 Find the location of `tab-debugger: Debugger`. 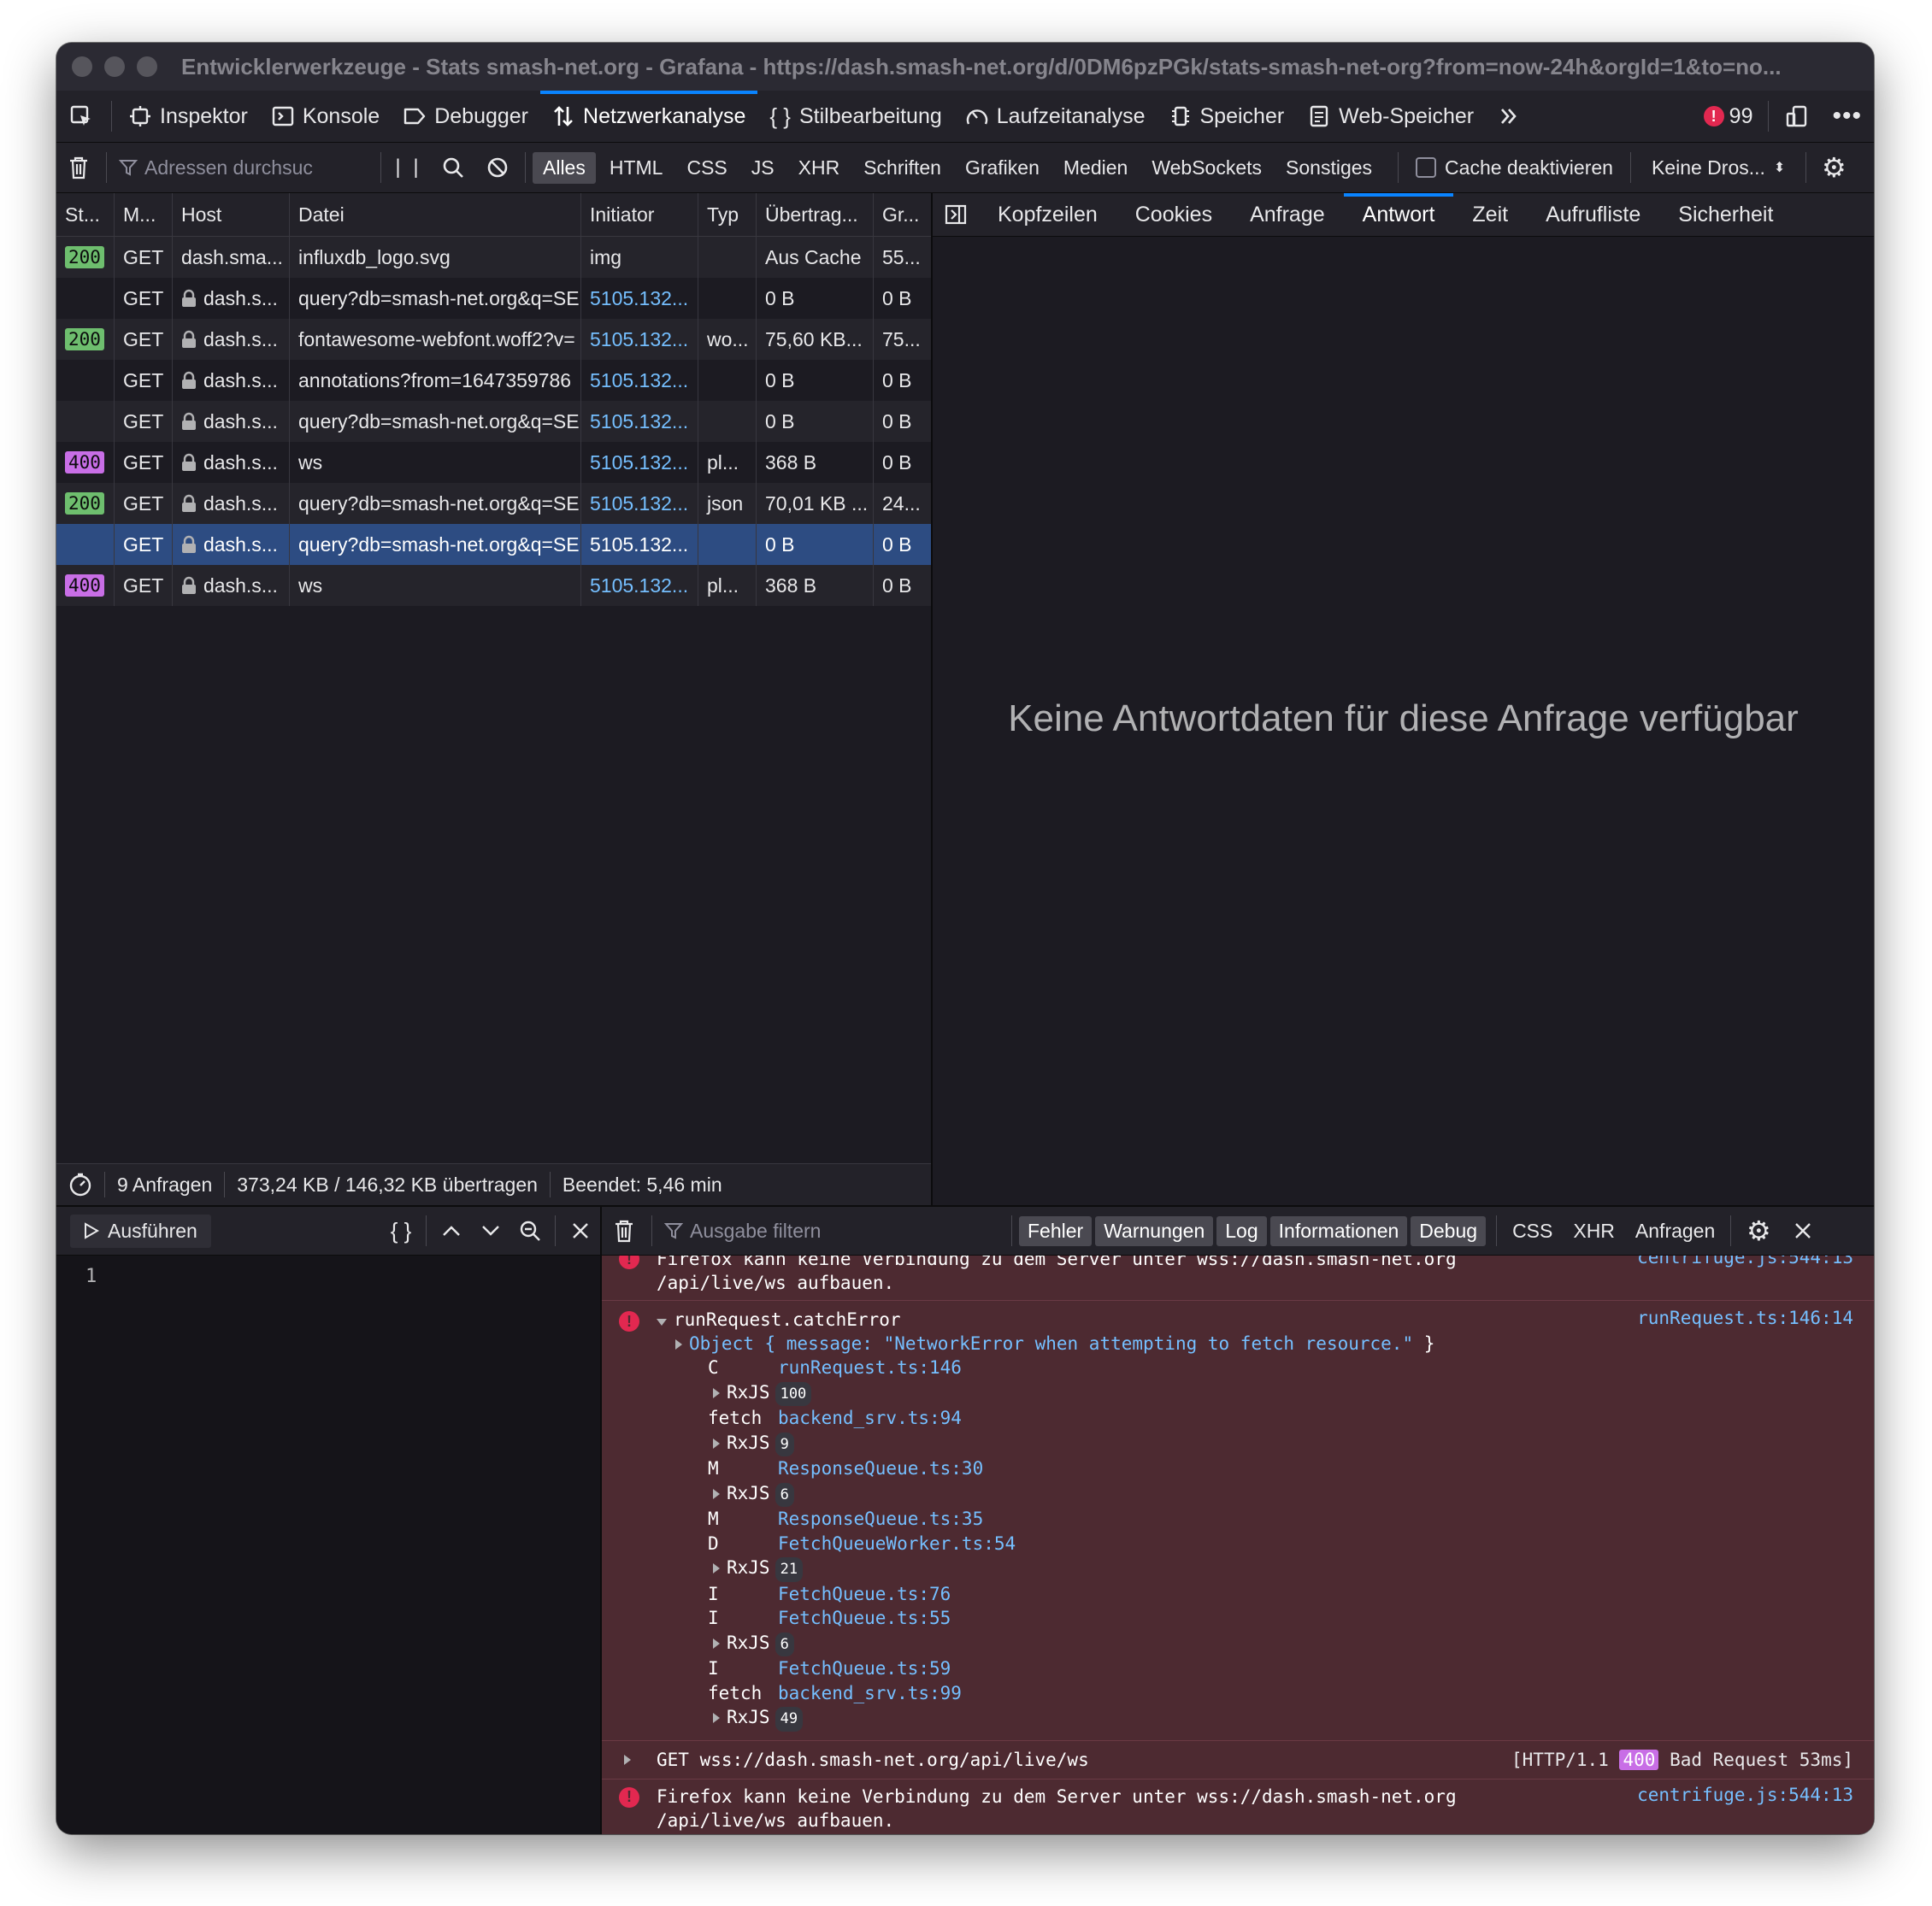

tab-debugger: Debugger is located at coordinates (466, 116).